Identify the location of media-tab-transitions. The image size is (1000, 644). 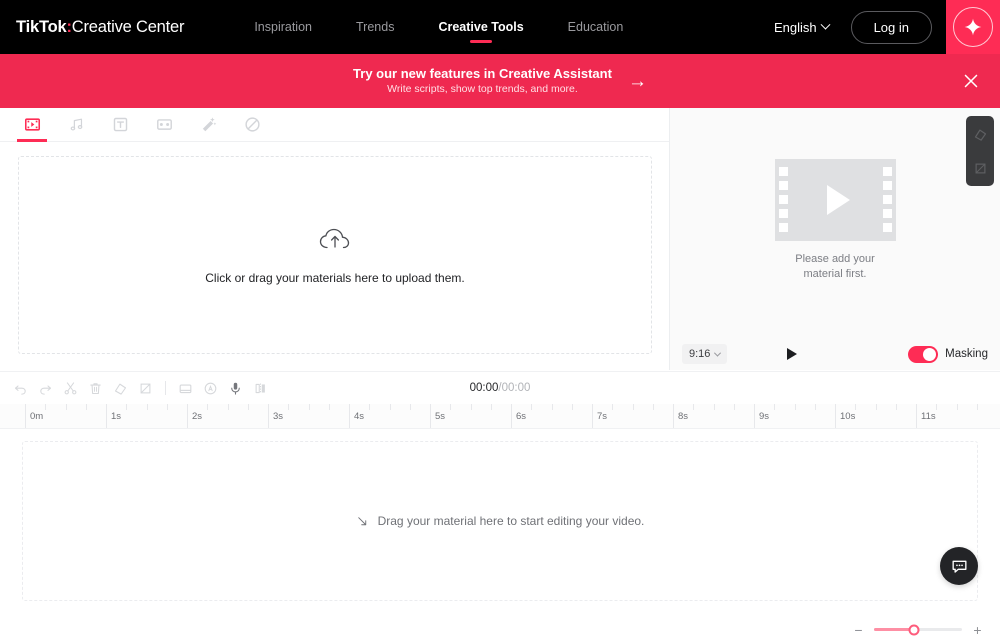
(252, 125).